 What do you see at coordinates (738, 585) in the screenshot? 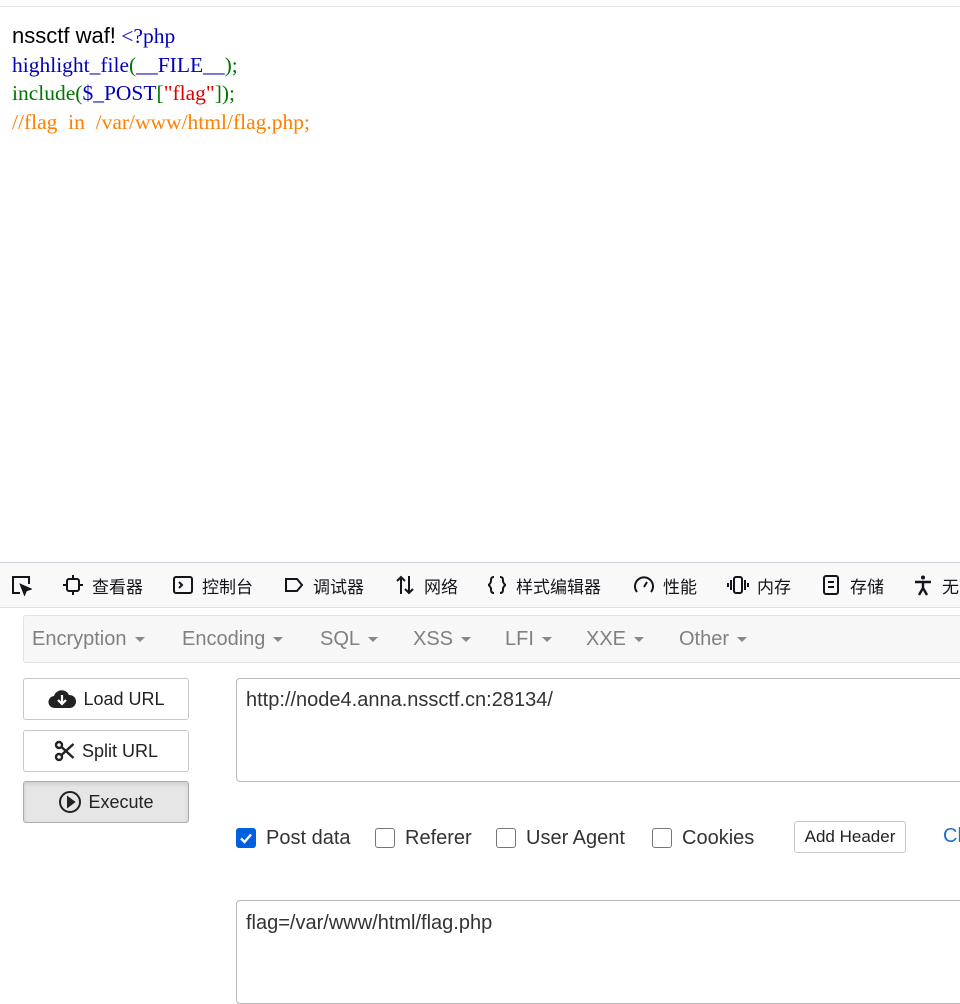
I see `memory-icon` at bounding box center [738, 585].